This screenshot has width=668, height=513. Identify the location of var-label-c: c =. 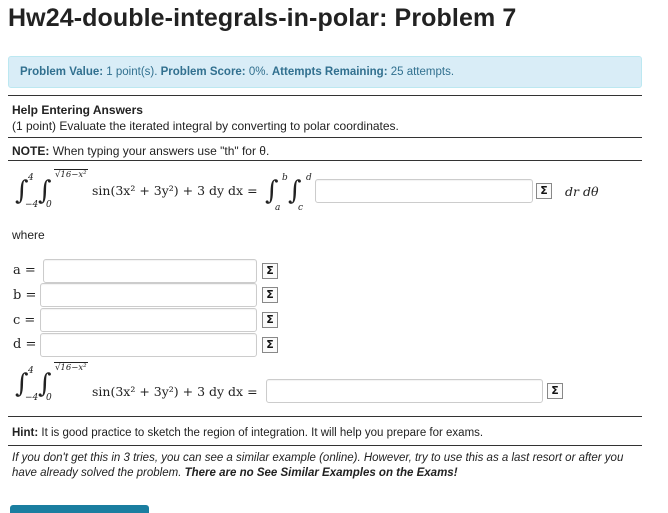
(24, 320).